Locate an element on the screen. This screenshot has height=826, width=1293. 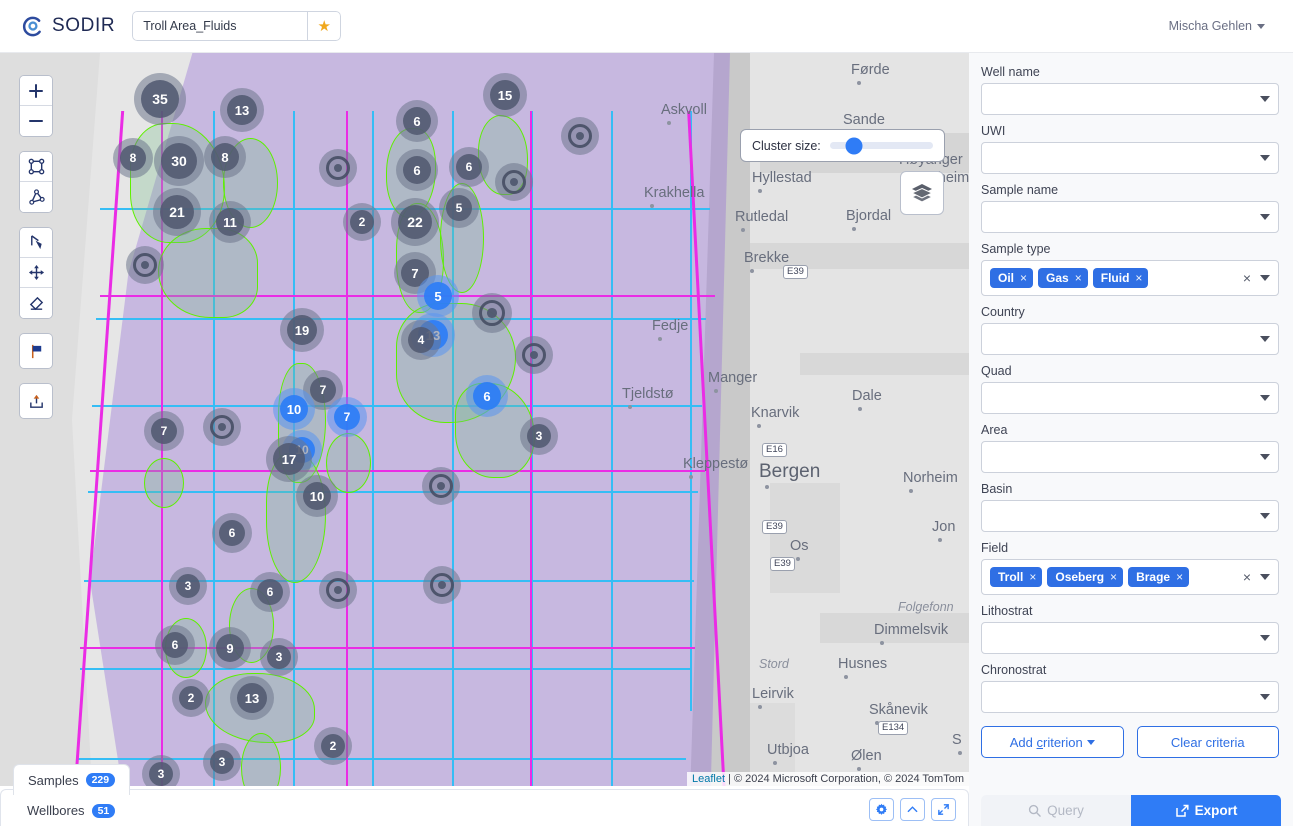
cluster-size-control: Cluster size: is located at coordinates (842, 145).